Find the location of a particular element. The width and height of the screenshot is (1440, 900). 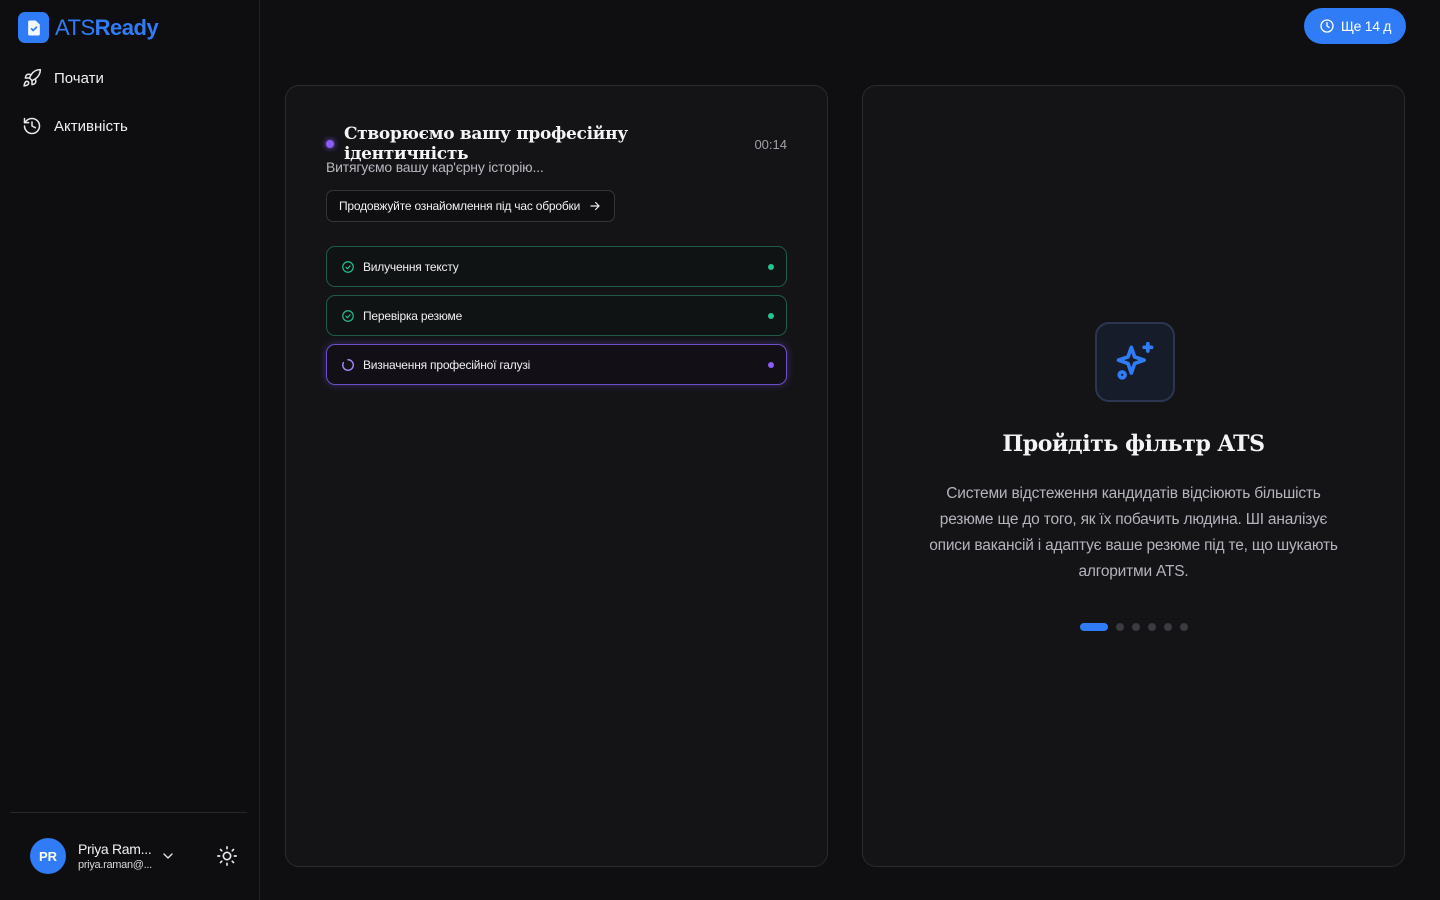

sidebar-item-label: Активність is located at coordinates (91, 126).